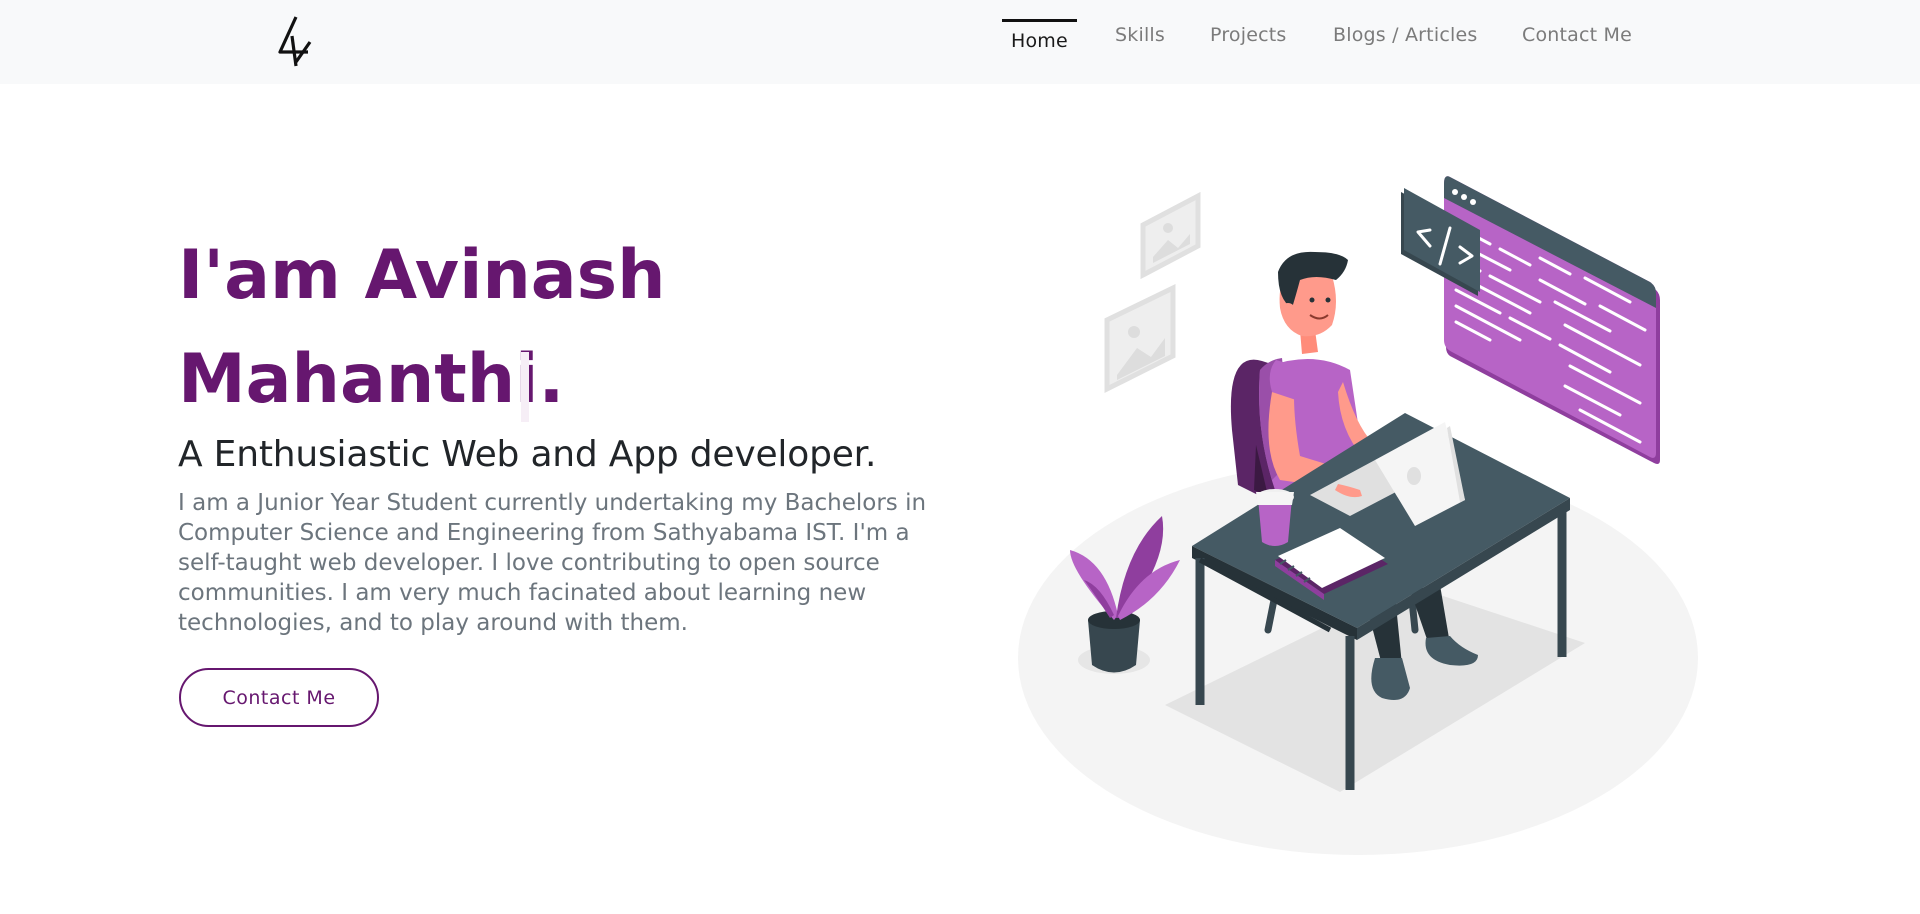 This screenshot has height=914, width=1920. Describe the element at coordinates (371, 379) in the screenshot. I see `hero-title-line-2: Mahanthi.` at that location.